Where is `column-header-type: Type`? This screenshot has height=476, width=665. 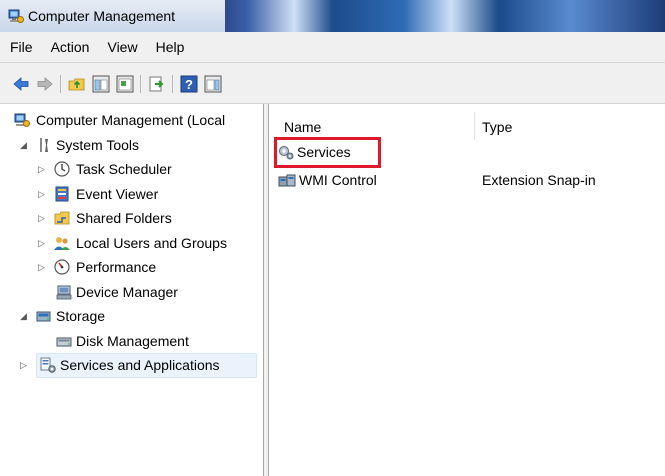
column-header-type: Type is located at coordinates (497, 127).